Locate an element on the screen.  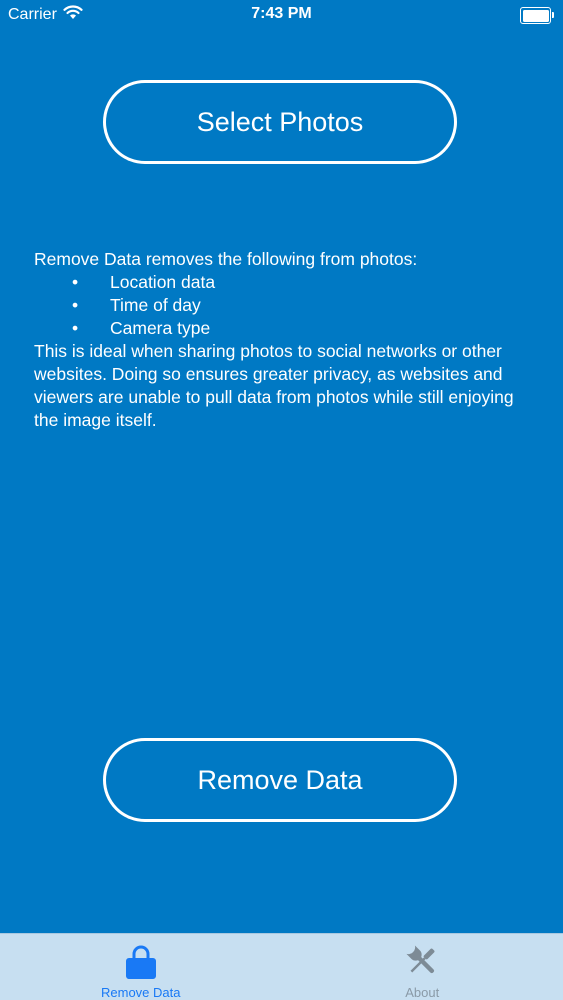
battery-fill is located at coordinates (535, 15).